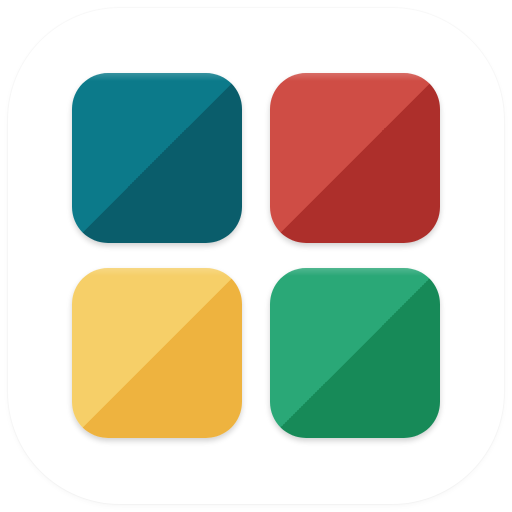 Image resolution: width=512 pixels, height=512 pixels. I want to click on red-tile, so click(355, 158).